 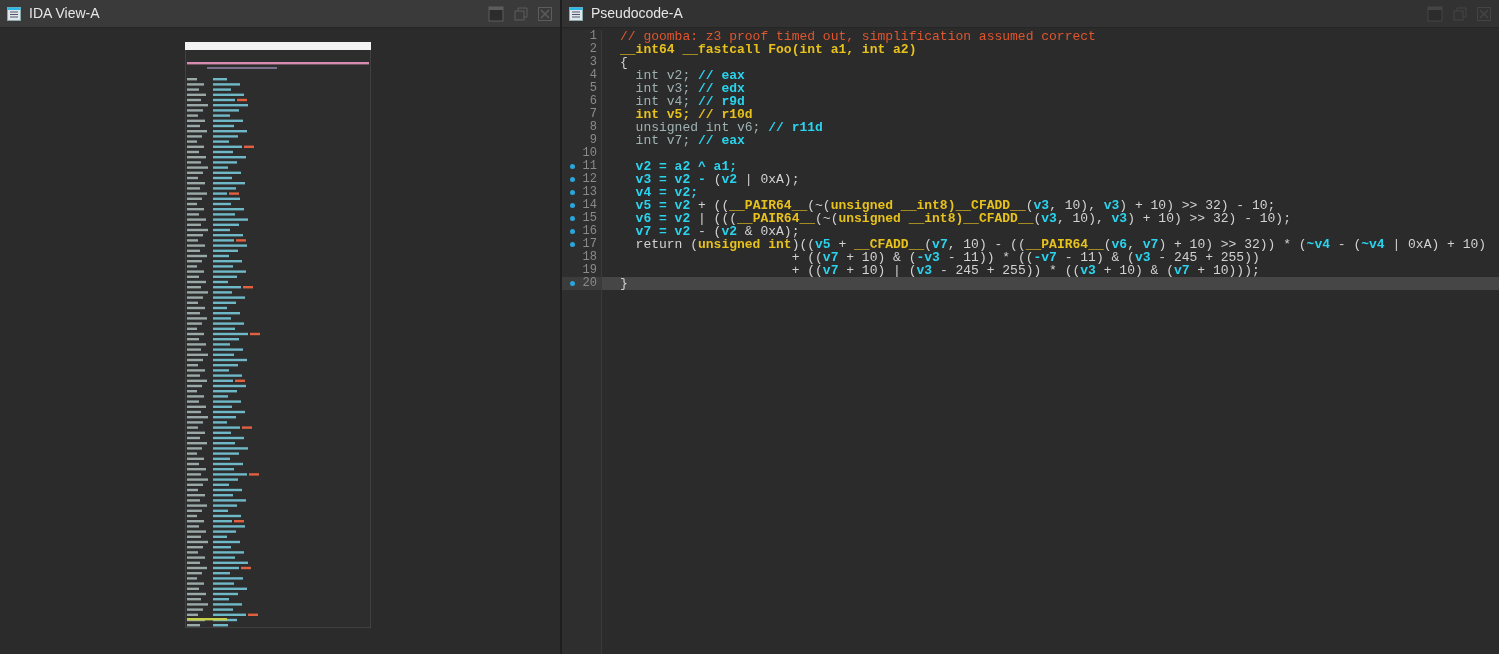 What do you see at coordinates (592, 49) in the screenshot?
I see `line-number: 2` at bounding box center [592, 49].